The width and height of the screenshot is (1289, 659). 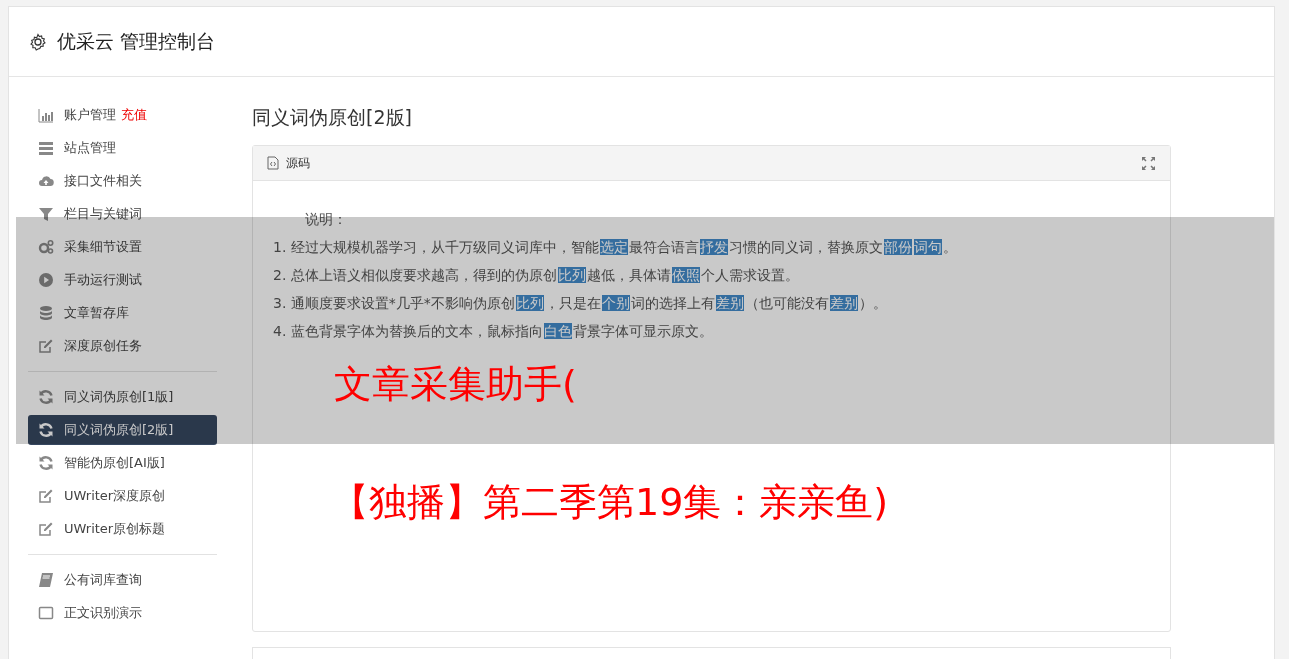 What do you see at coordinates (298, 163) in the screenshot?
I see `panel-title: 源码` at bounding box center [298, 163].